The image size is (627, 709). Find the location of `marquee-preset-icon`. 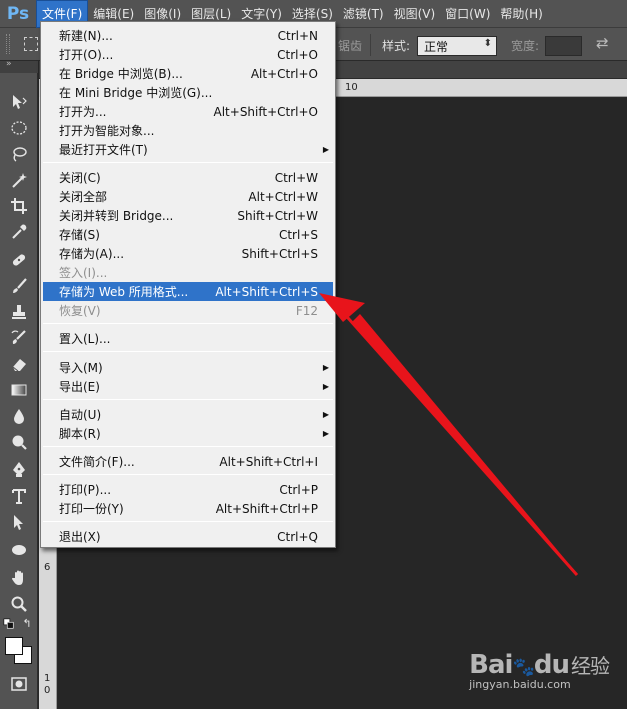

marquee-preset-icon is located at coordinates (31, 44).